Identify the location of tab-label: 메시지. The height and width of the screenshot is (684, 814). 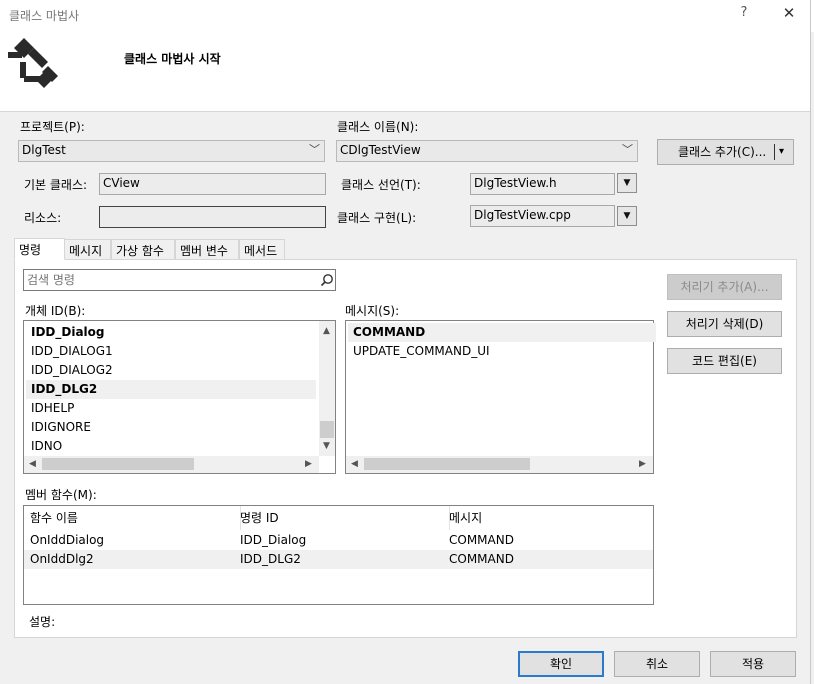
(86, 251).